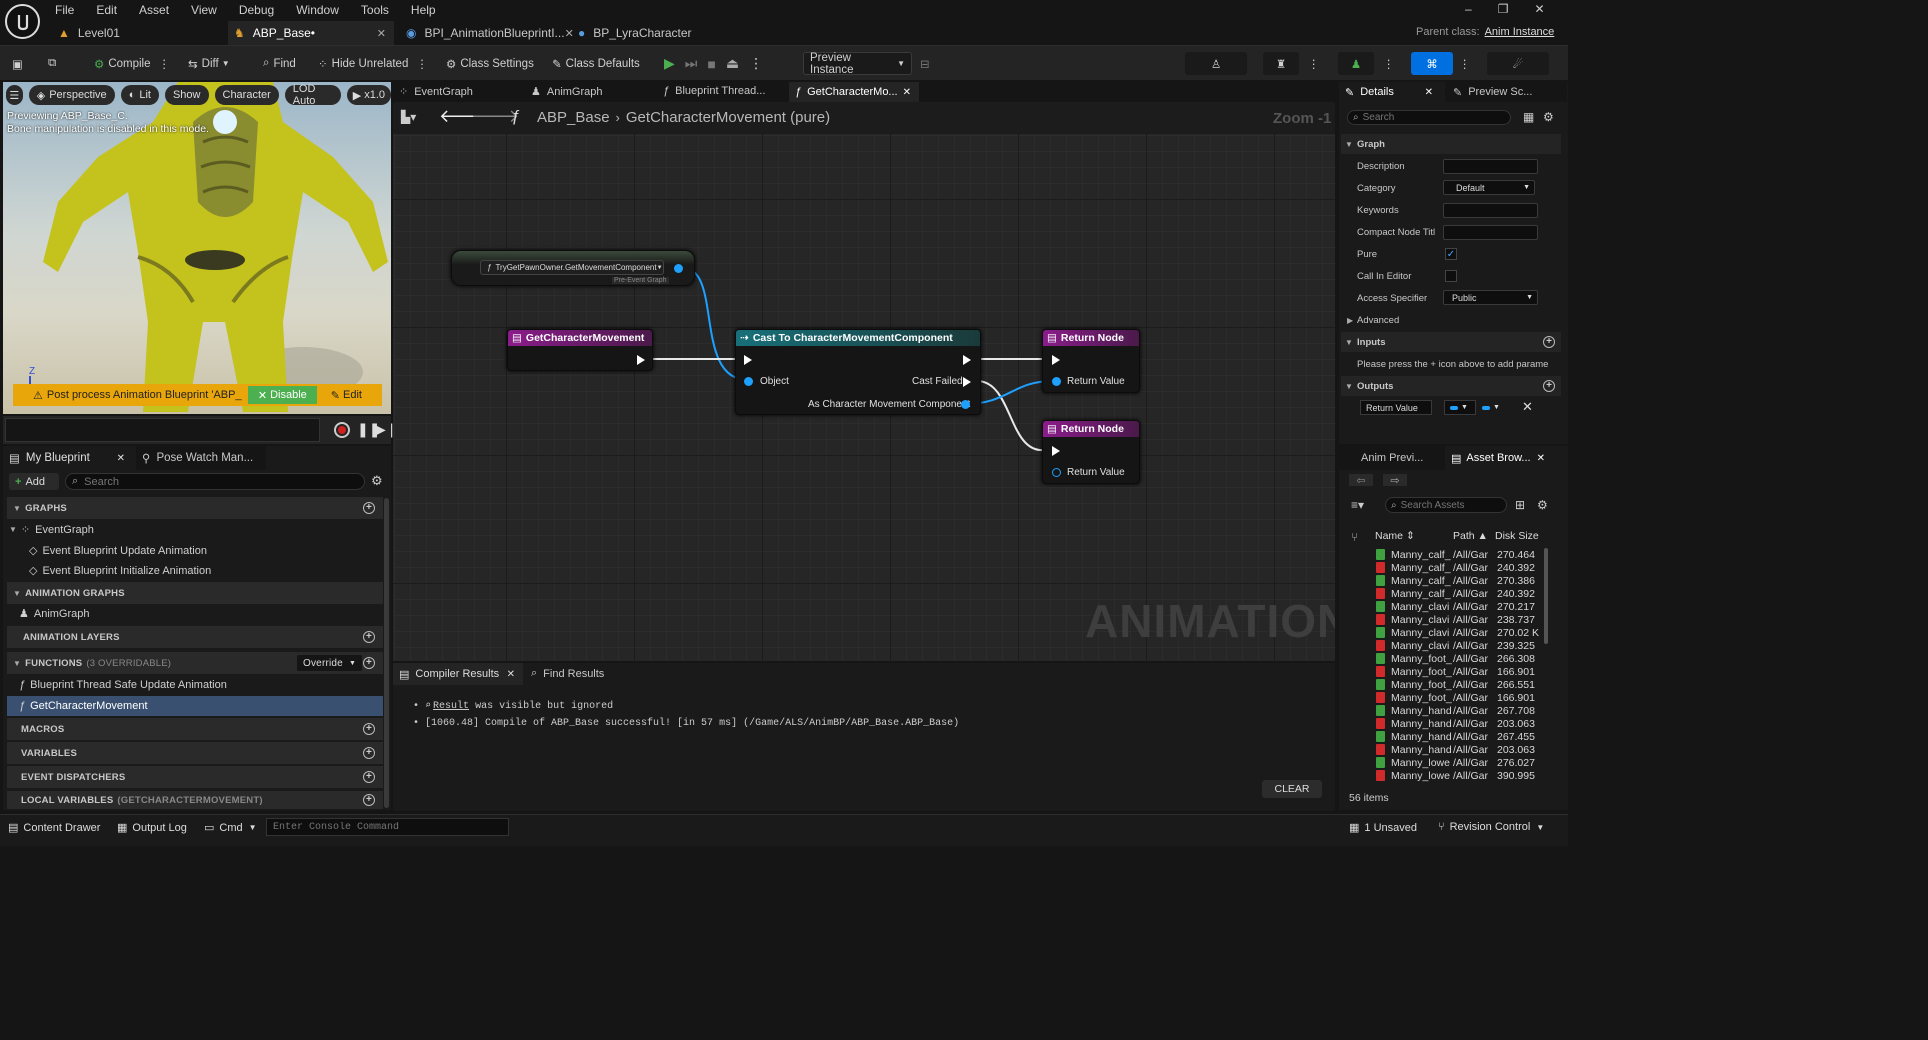  Describe the element at coordinates (965, 404) in the screenshot. I see `as-cmc-pin` at that location.